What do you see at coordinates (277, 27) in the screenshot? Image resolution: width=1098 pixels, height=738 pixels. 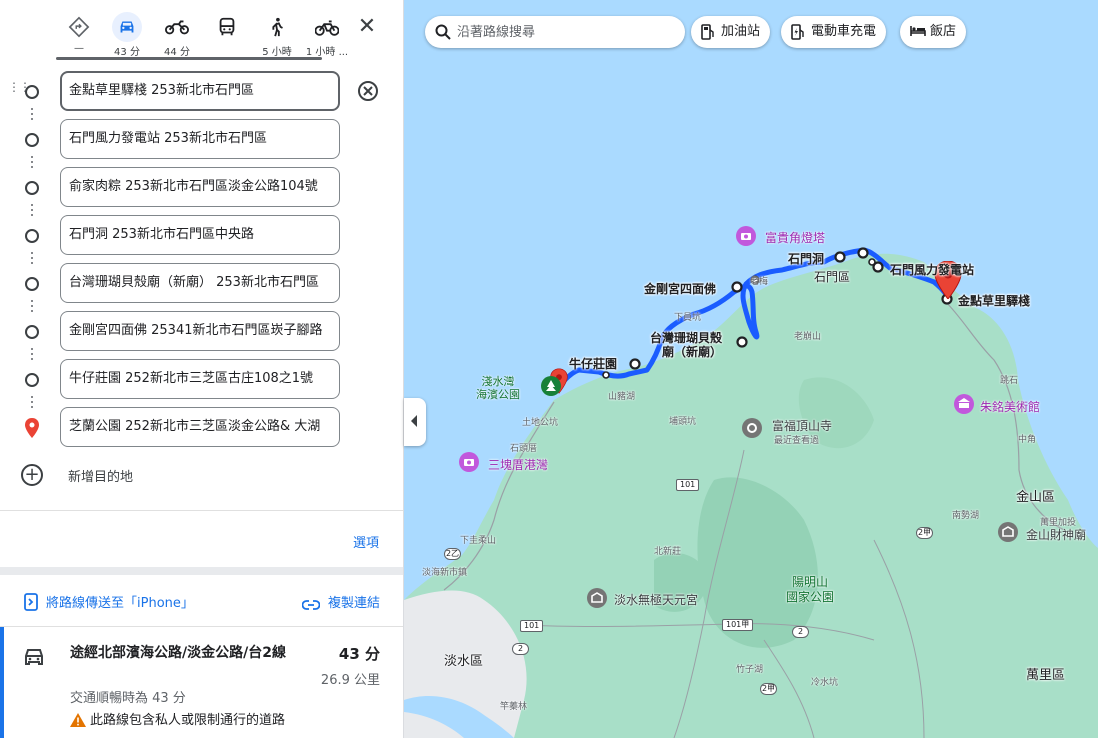 I see `walk-icon` at bounding box center [277, 27].